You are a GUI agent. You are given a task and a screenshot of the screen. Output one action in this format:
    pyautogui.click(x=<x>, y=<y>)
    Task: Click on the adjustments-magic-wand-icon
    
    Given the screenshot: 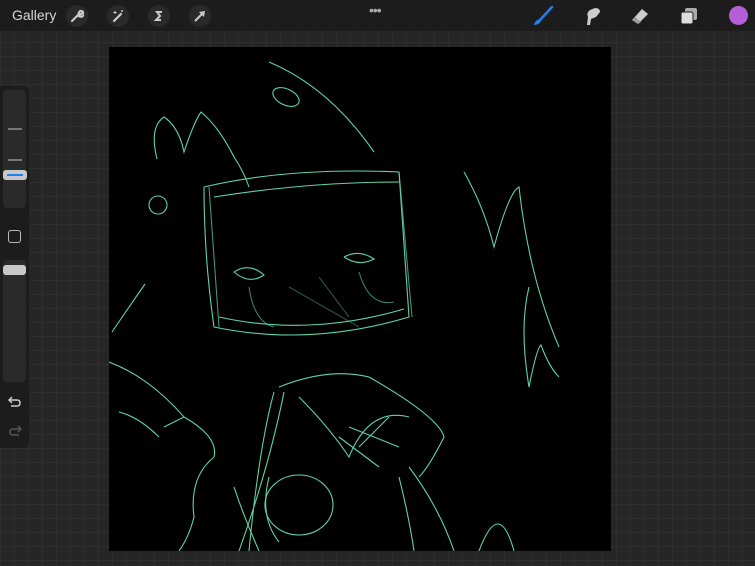 What is the action you would take?
    pyautogui.click(x=118, y=16)
    